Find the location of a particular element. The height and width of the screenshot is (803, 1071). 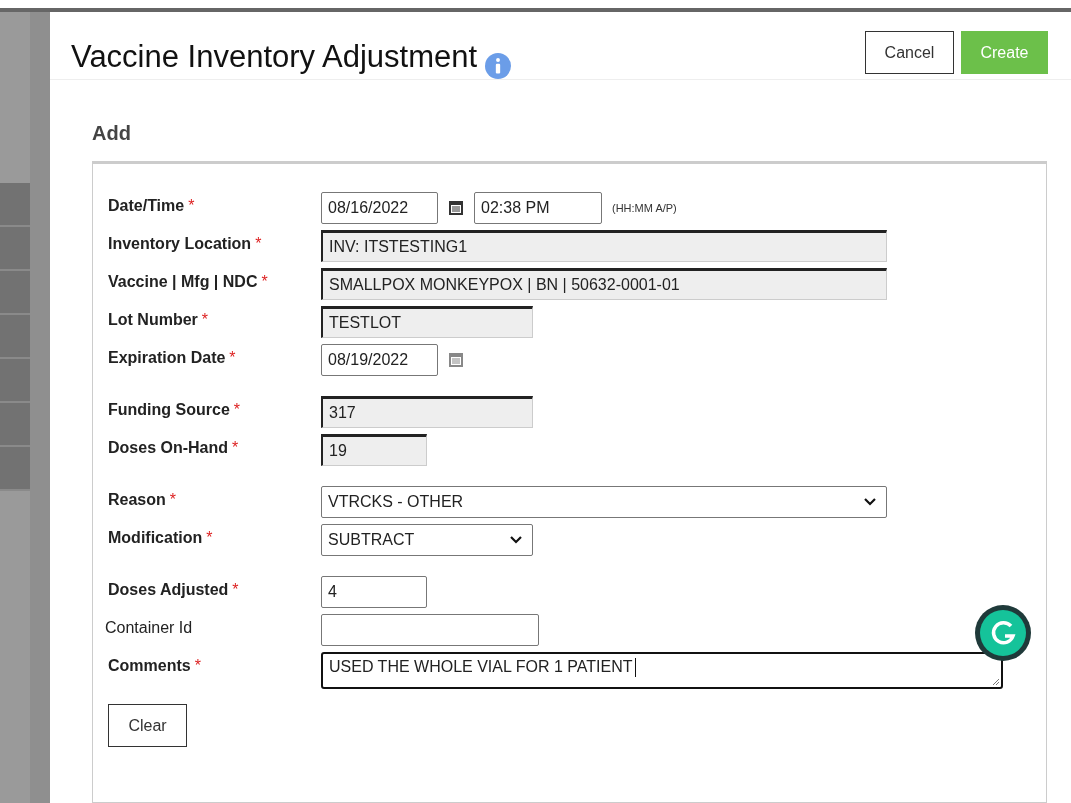

field-label: Reason is located at coordinates (137, 499).